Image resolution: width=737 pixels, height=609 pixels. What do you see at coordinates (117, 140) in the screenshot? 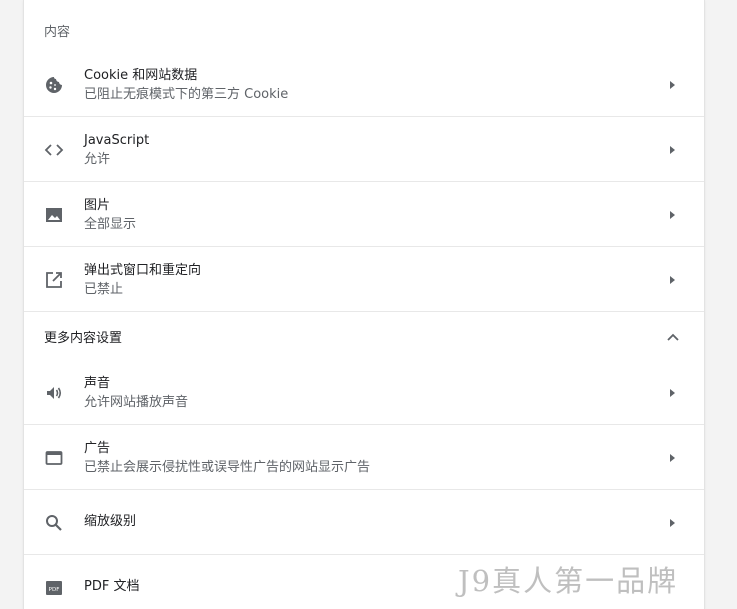
I see `row-title: JavaScript` at bounding box center [117, 140].